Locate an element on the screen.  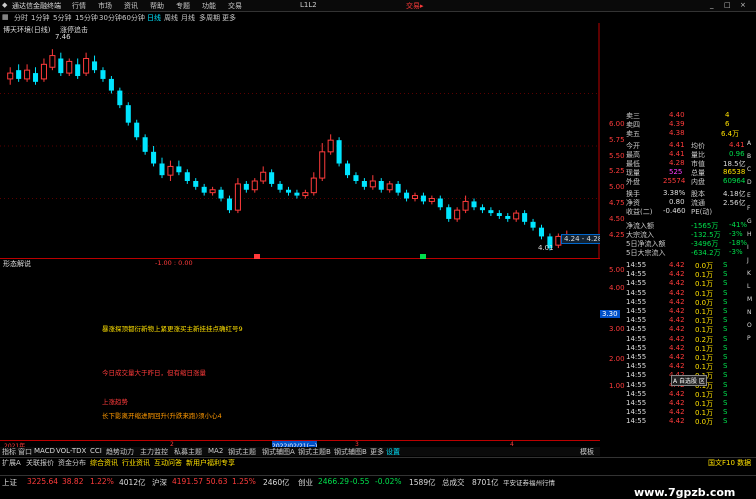
indicator-tab-14: 设置 is located at coordinates (393, 452).